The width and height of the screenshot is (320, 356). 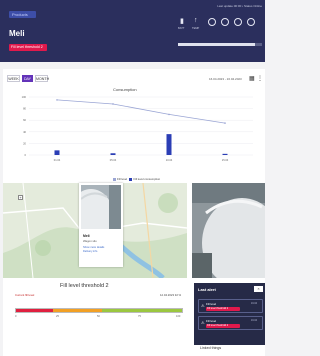 What do you see at coordinates (122, 179) in the screenshot?
I see `legend-label-line: Fill level` at bounding box center [122, 179].